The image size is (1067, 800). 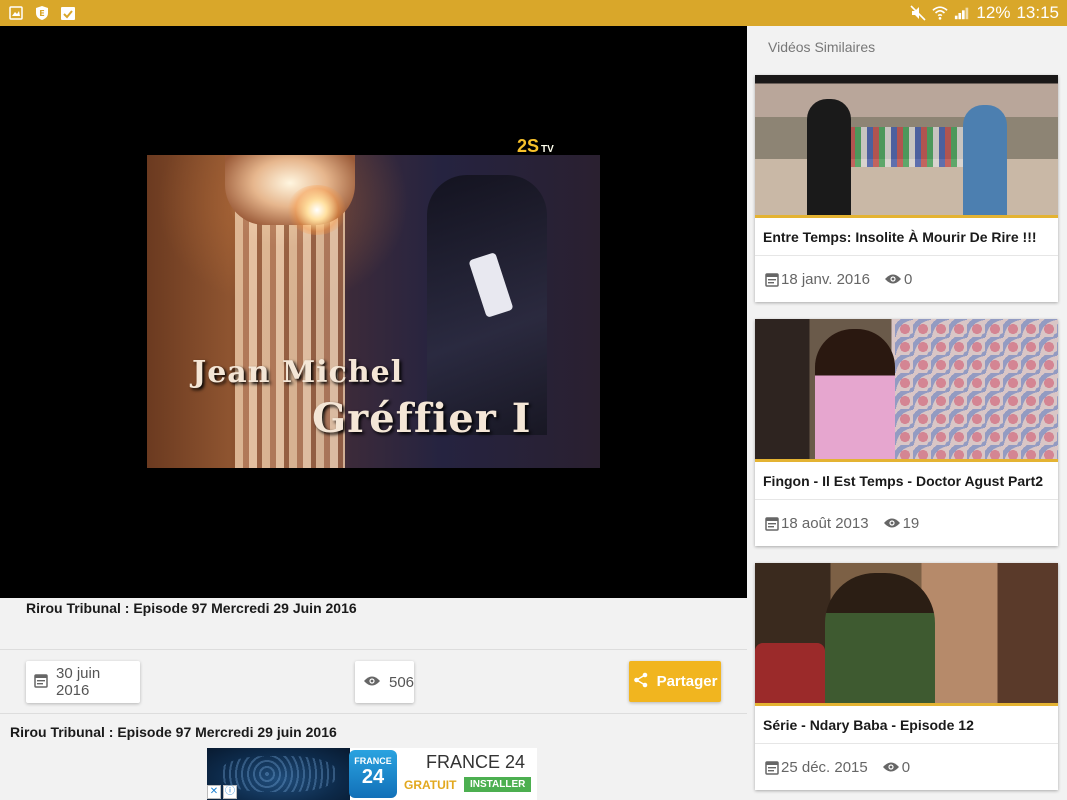 What do you see at coordinates (993, 12) in the screenshot?
I see `battery-level: 12%` at bounding box center [993, 12].